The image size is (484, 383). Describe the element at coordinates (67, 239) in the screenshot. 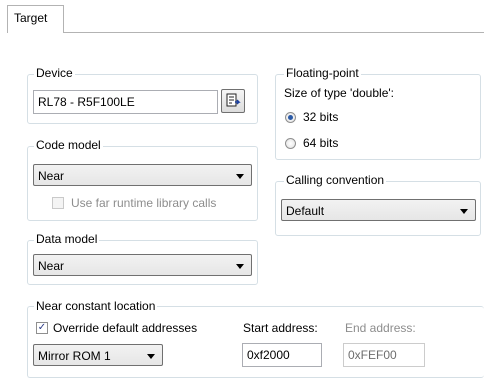

I see `data-model-legend: Data model` at that location.